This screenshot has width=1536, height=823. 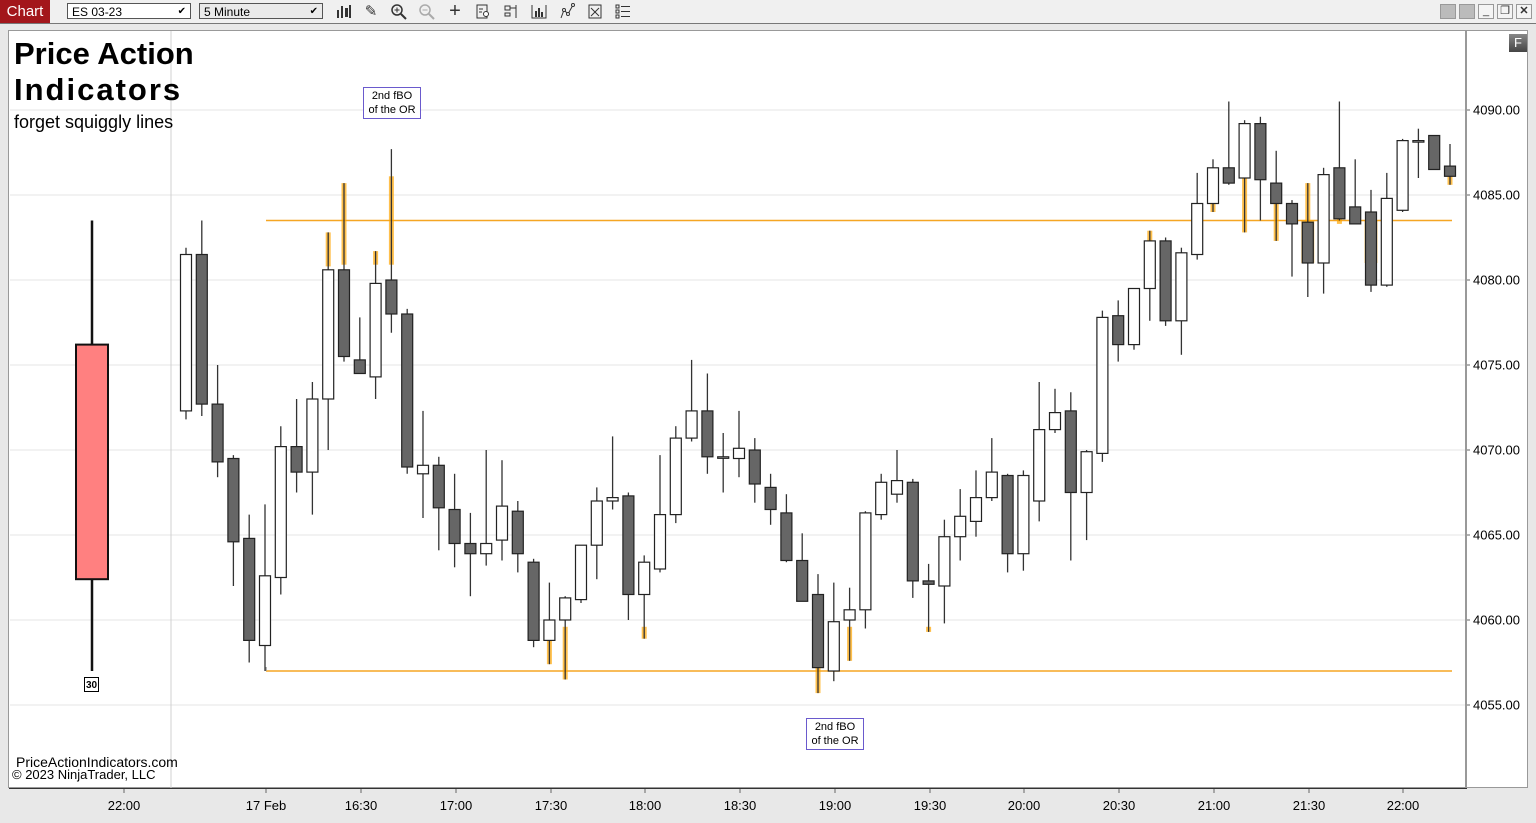 I want to click on time-axis-label: 18:00, so click(x=645, y=805).